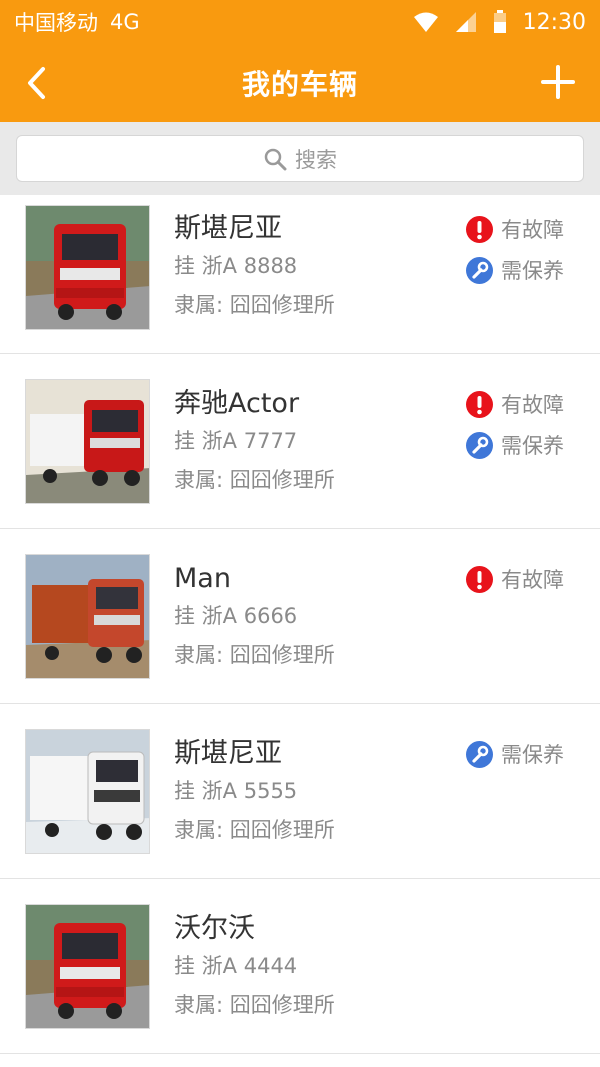 The image size is (600, 1067). What do you see at coordinates (236, 441) in the screenshot?
I see `vehicle-plate: 挂 浙A 7777` at bounding box center [236, 441].